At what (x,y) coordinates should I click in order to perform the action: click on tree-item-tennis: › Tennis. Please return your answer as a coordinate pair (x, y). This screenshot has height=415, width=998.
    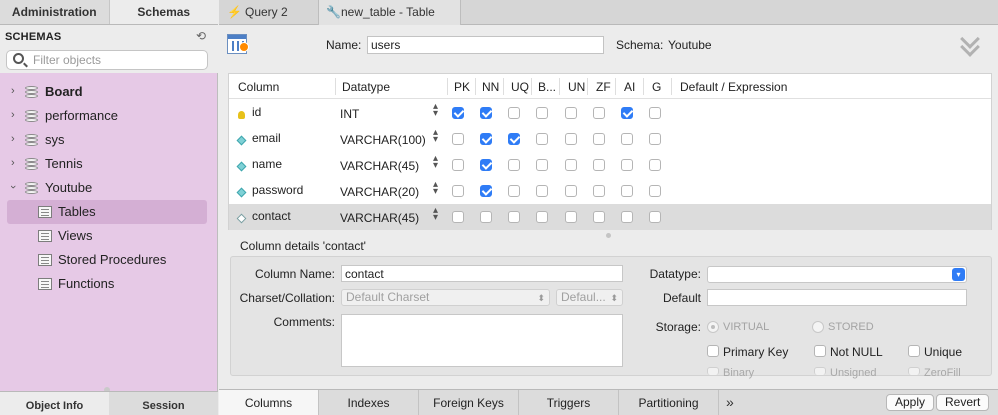
    Looking at the image, I should click on (109, 164).